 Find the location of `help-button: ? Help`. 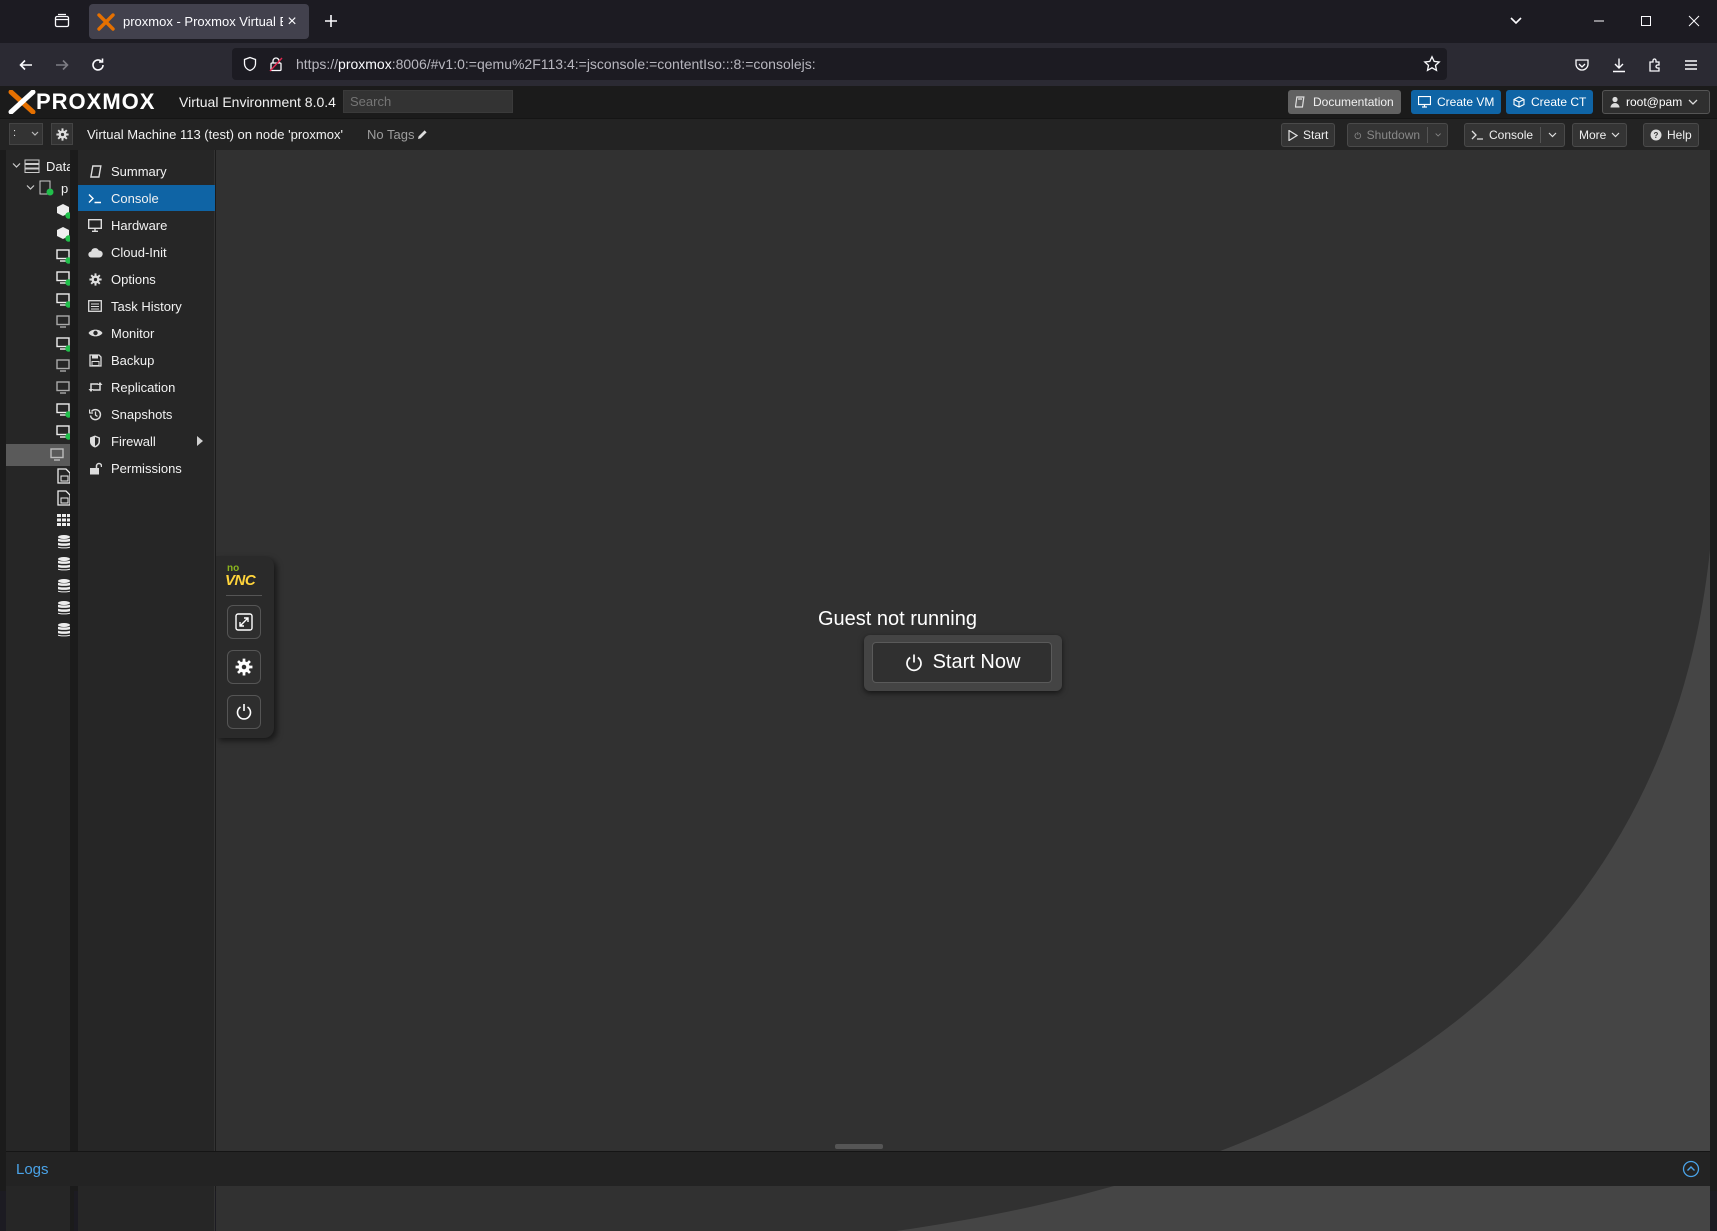

help-button: ? Help is located at coordinates (1671, 135).